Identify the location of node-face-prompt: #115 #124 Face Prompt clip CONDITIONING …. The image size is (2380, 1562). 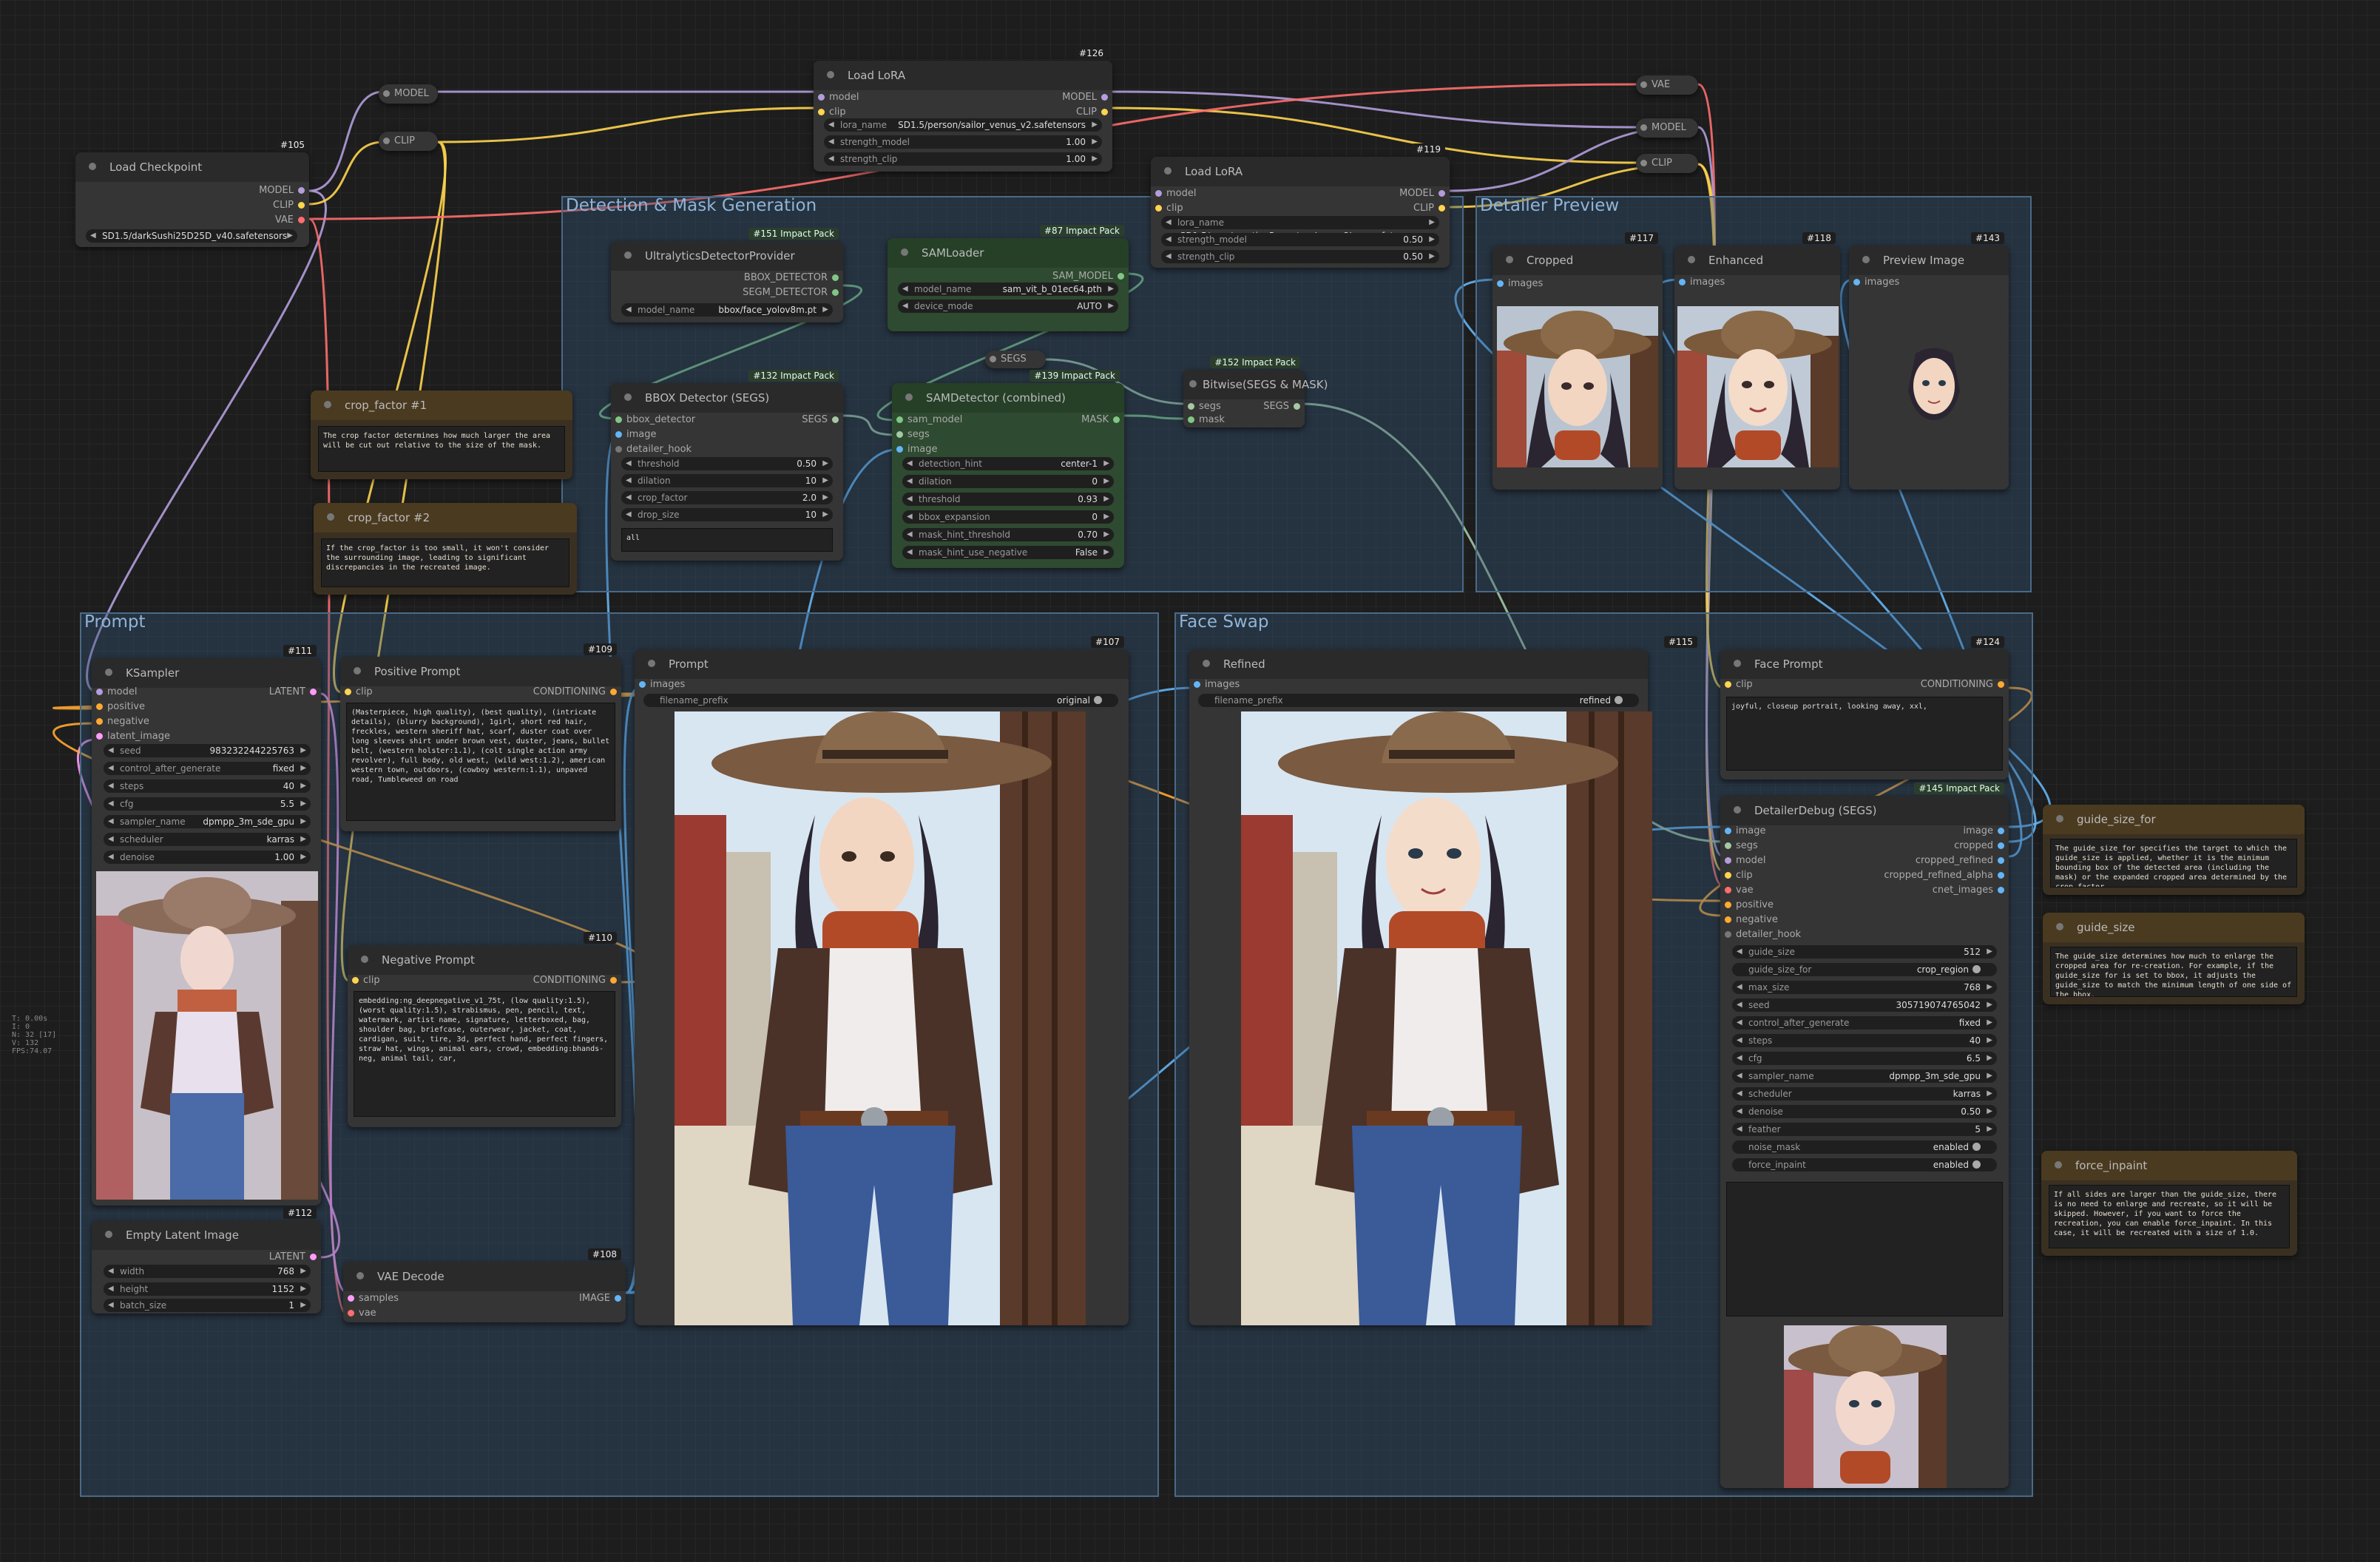
(1836, 708).